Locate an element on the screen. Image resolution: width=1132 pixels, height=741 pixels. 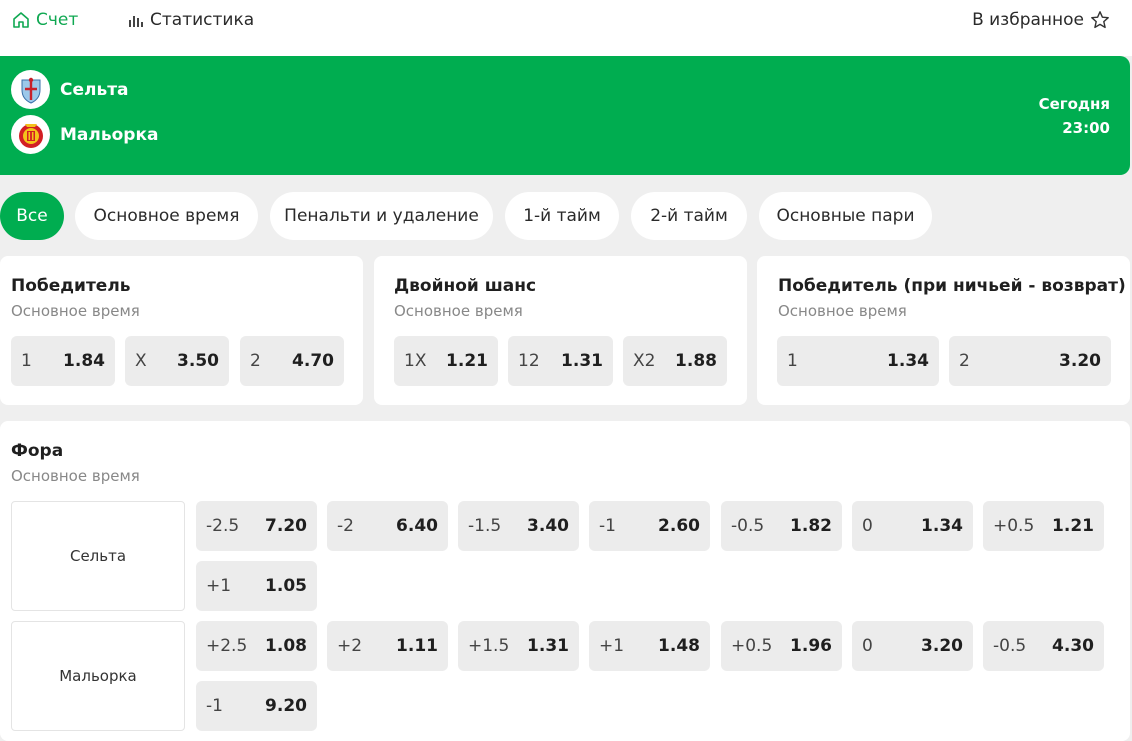
odd-label: -1 is located at coordinates (607, 526).